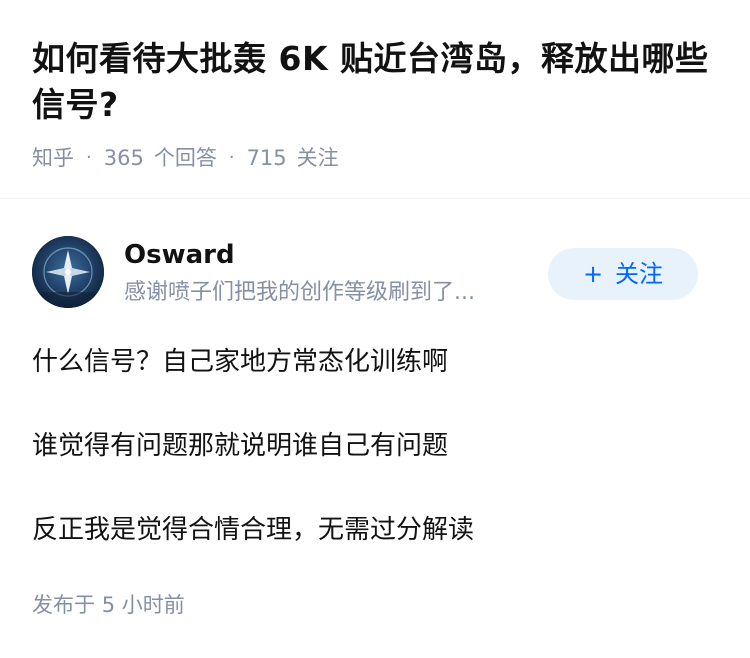  I want to click on answer-count: 365, so click(123, 158).